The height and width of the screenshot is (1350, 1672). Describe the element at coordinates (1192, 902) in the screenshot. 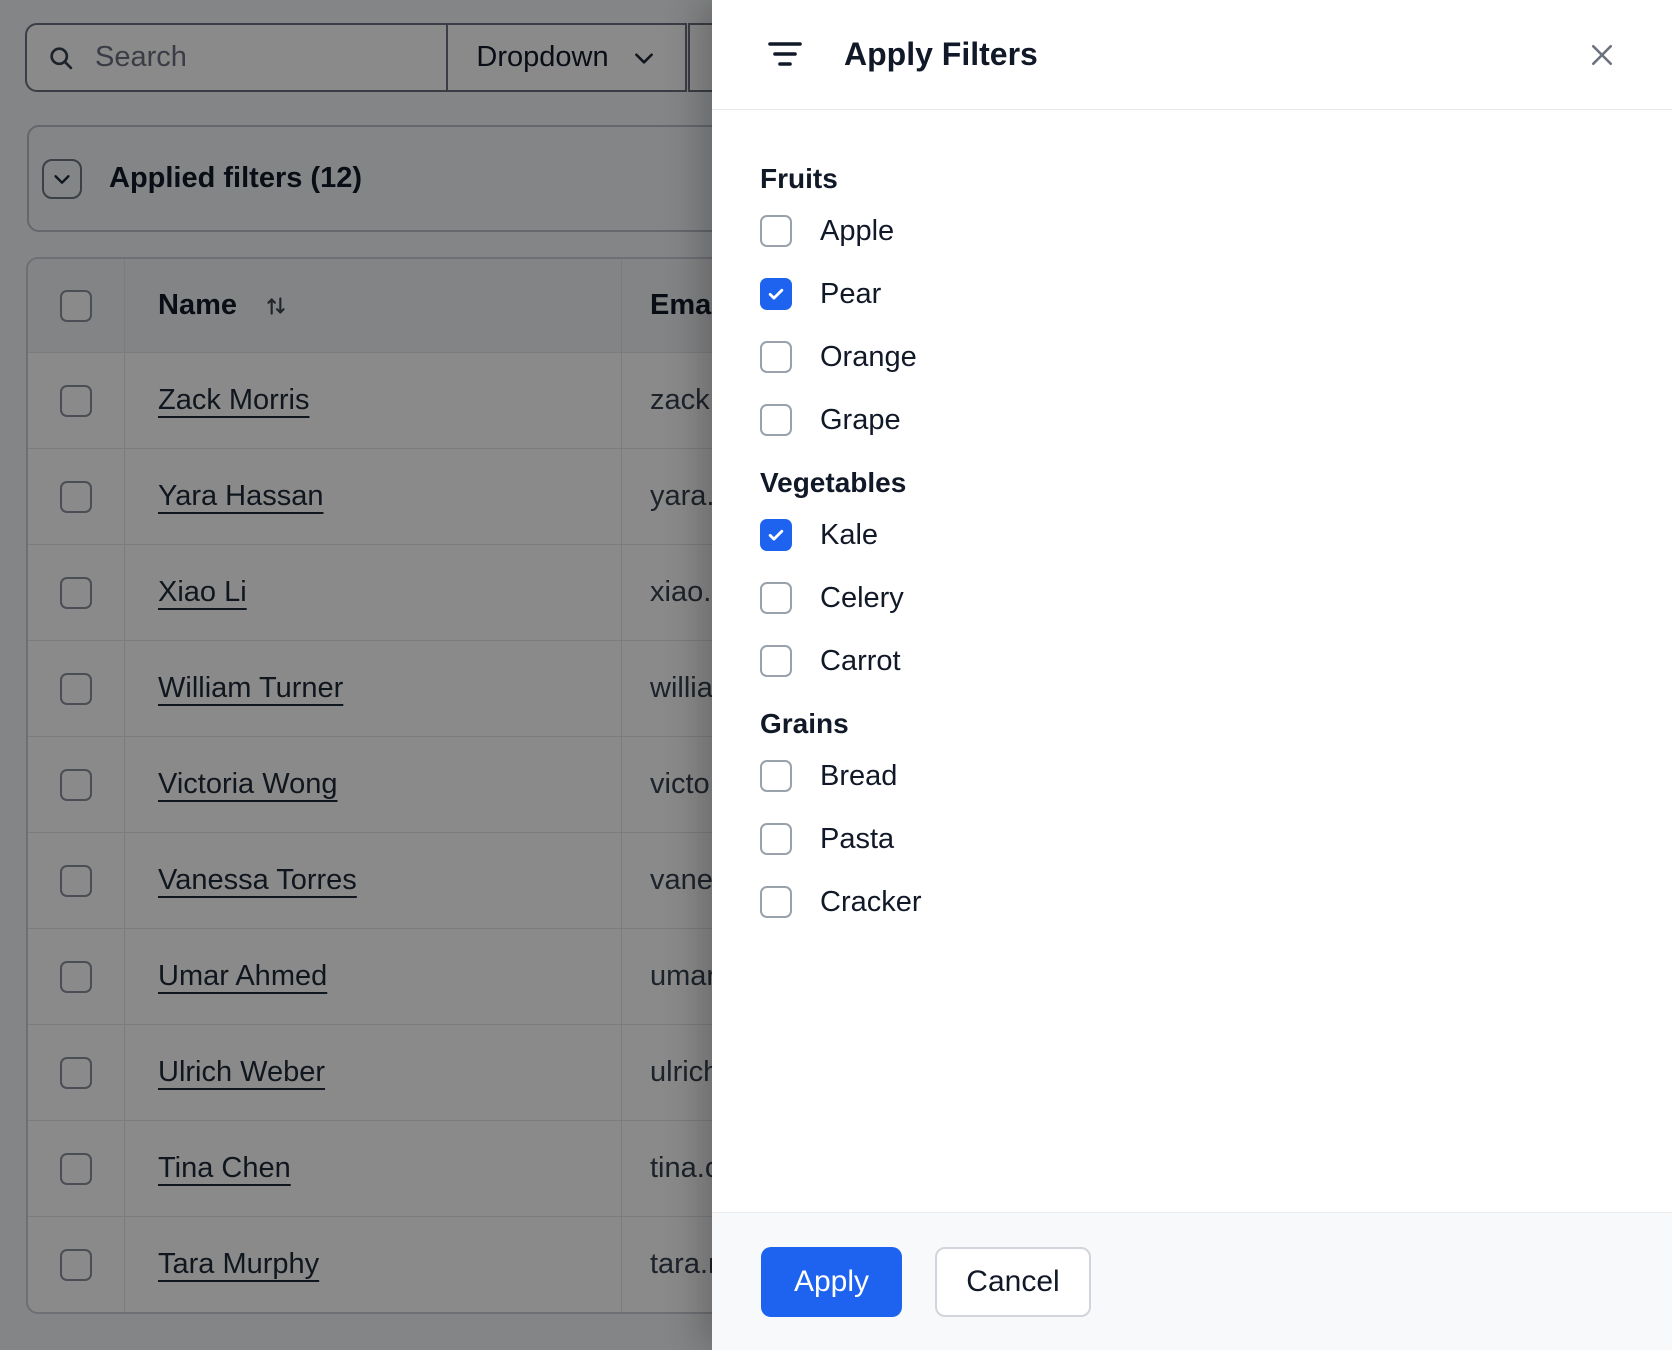

I see `filter-option: Cracker` at that location.